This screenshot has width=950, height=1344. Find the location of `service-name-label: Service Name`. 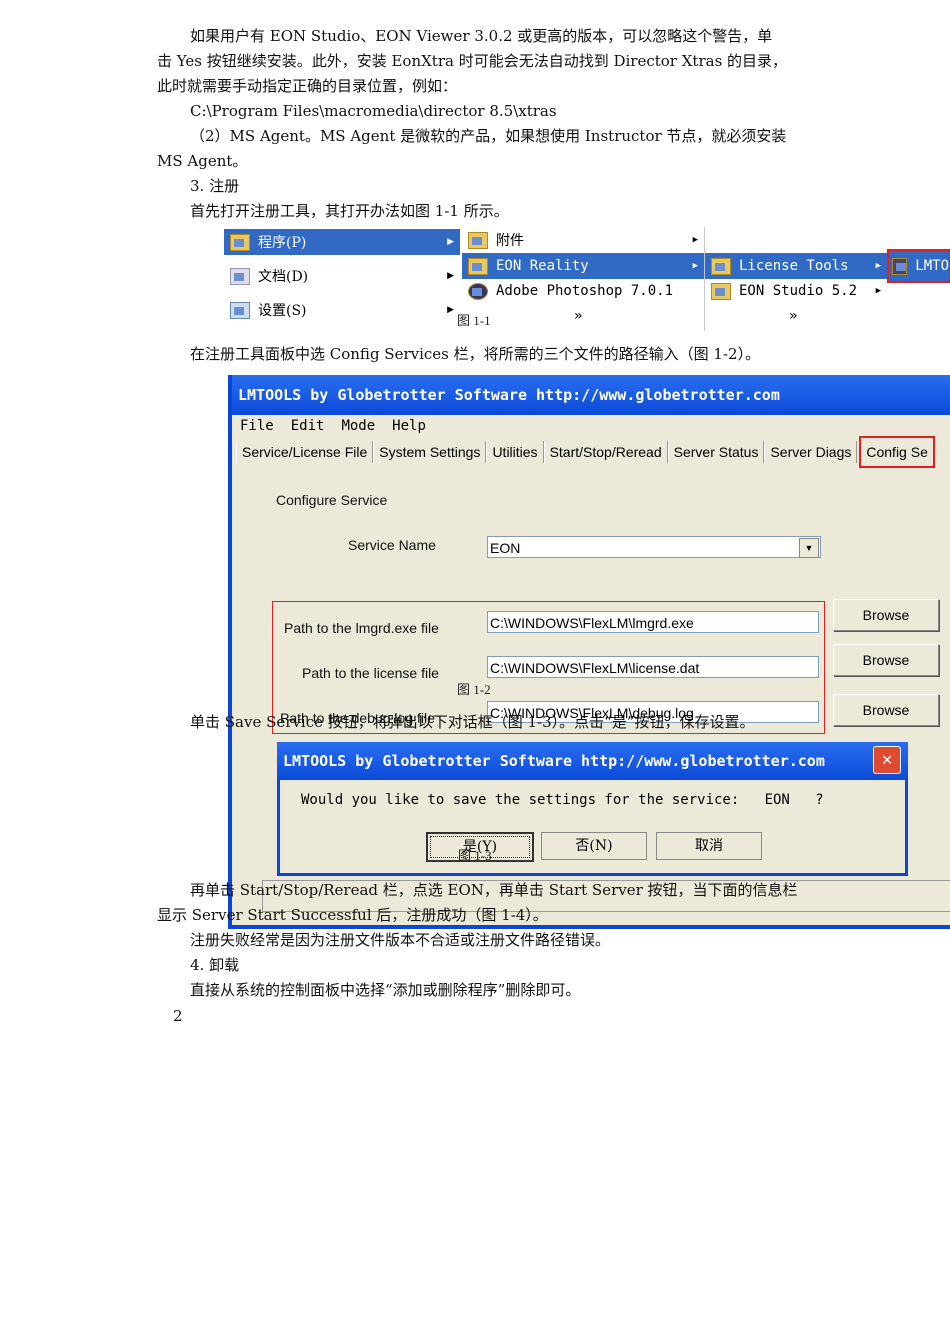

service-name-label: Service Name is located at coordinates (392, 545).